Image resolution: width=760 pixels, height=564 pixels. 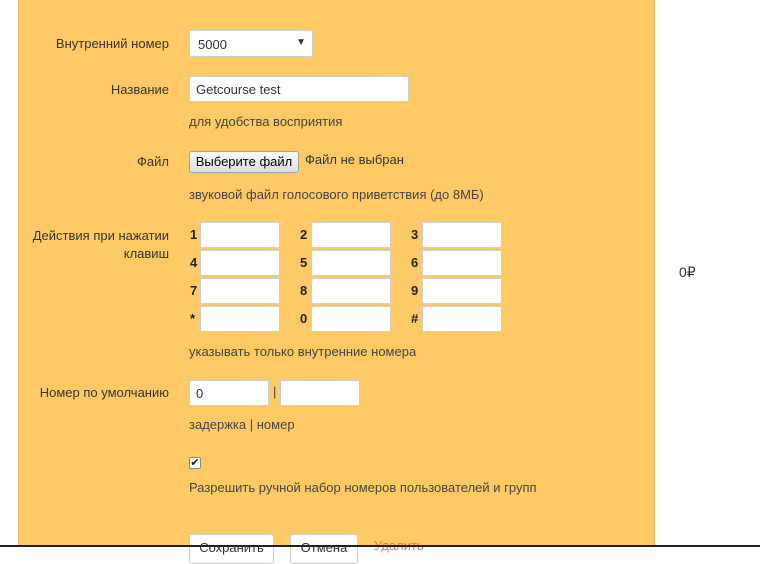 I want to click on file-label: Файл, so click(x=153, y=161).